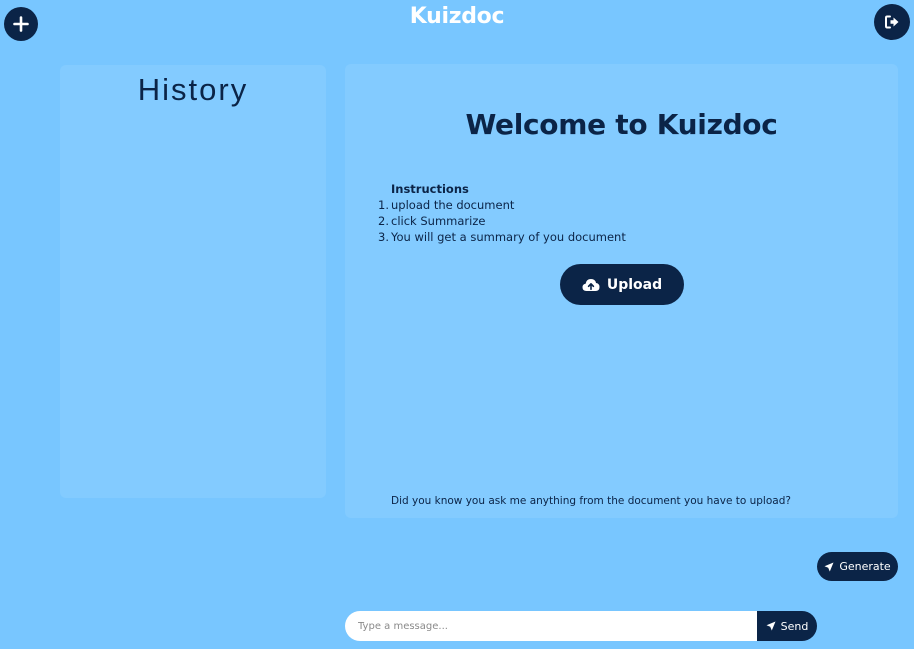 The image size is (914, 649). I want to click on send-button: Send, so click(787, 626).